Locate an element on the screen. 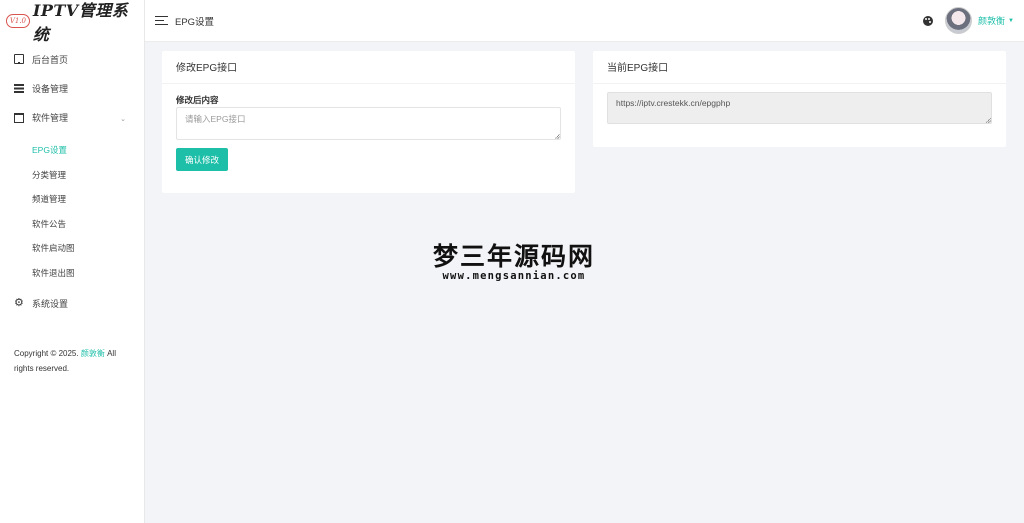  avatar is located at coordinates (959, 20).